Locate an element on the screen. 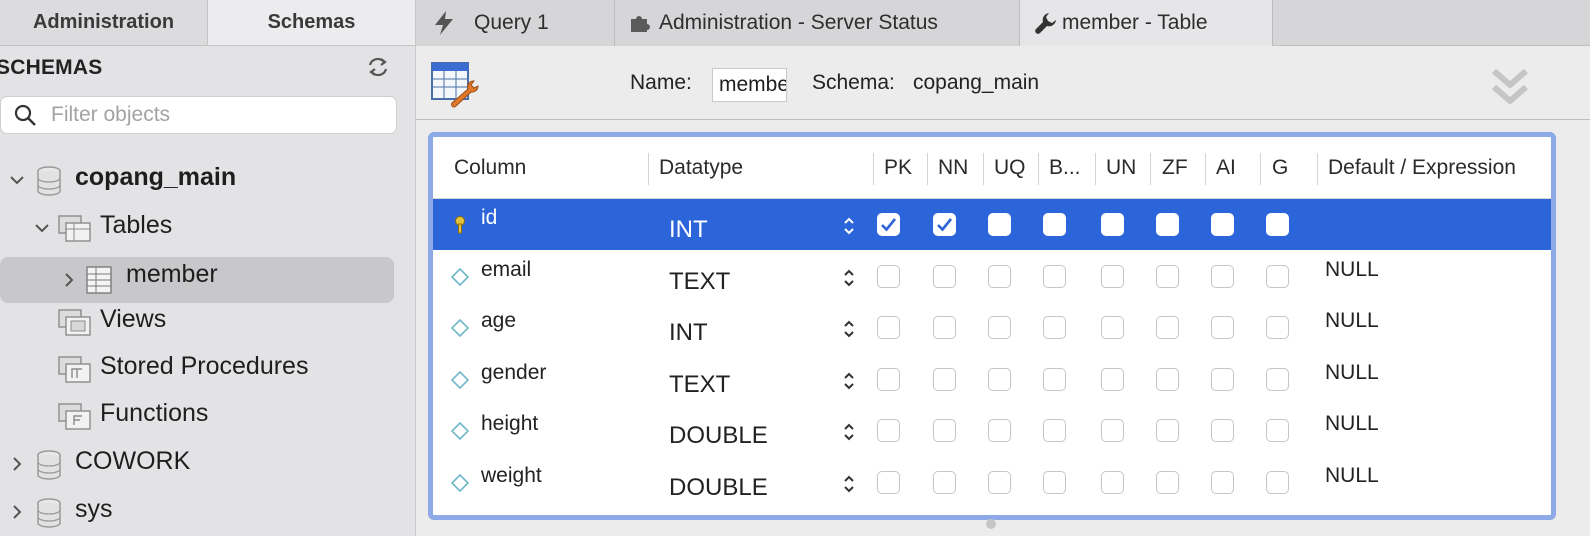  tab-administration: Administration is located at coordinates (104, 22).